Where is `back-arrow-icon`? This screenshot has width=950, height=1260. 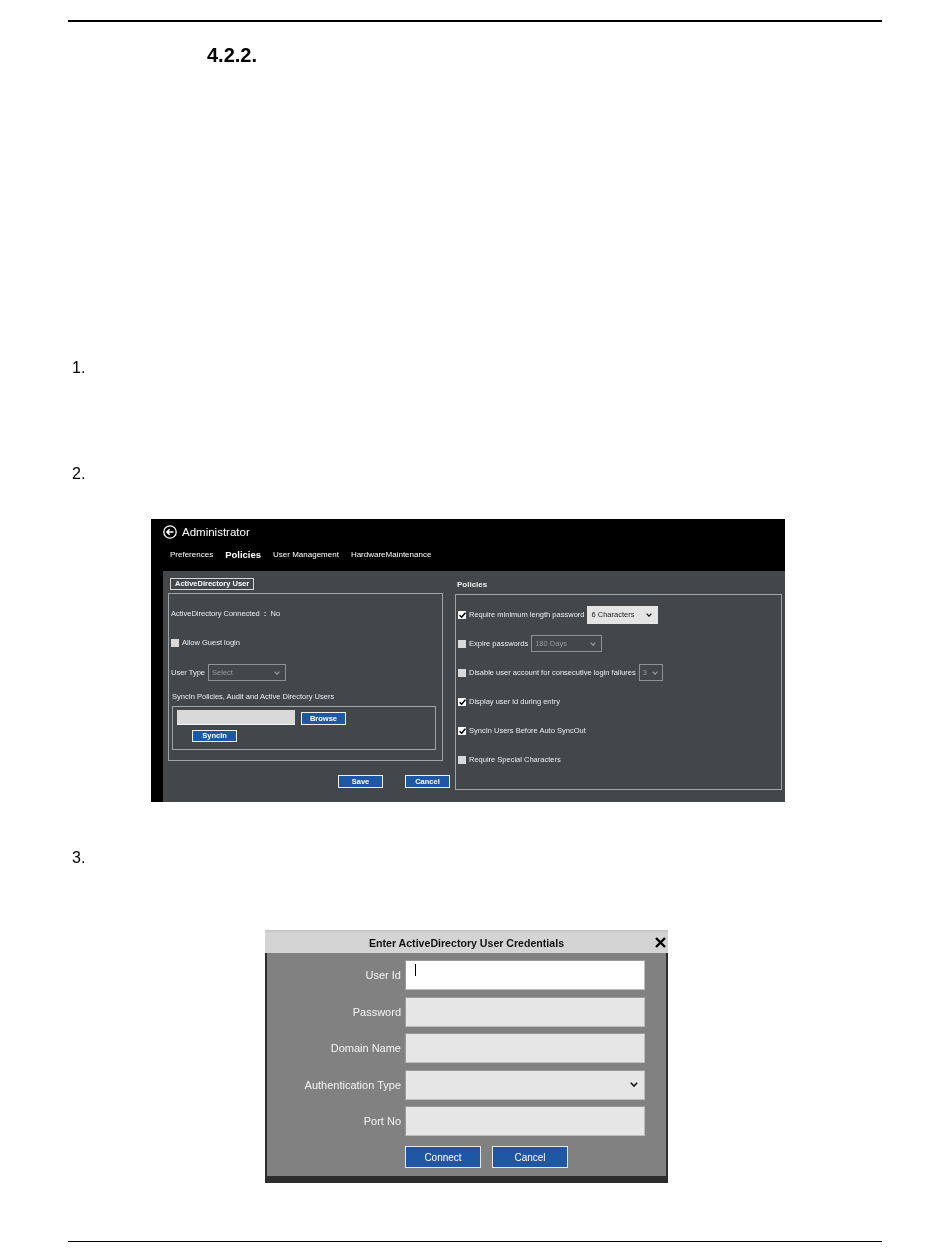 back-arrow-icon is located at coordinates (170, 532).